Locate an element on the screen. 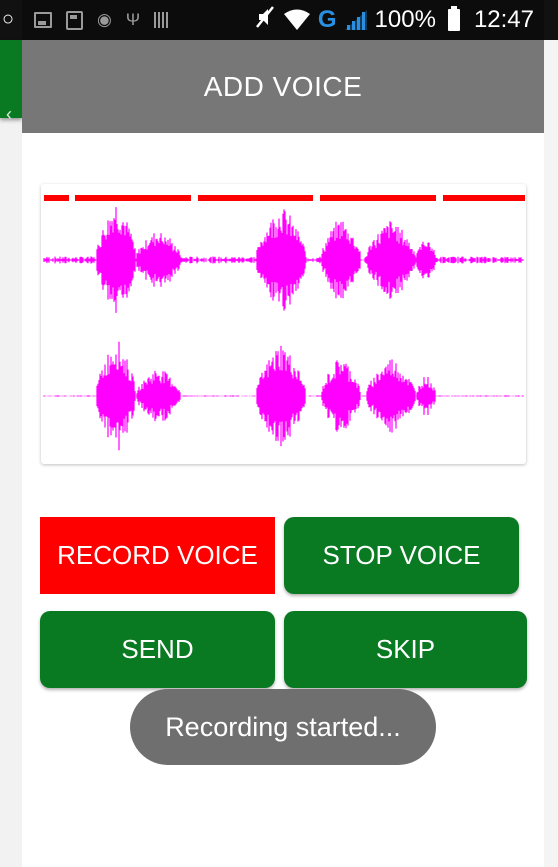 The height and width of the screenshot is (867, 558). previous-screen-icon: ○ is located at coordinates (8, 19).